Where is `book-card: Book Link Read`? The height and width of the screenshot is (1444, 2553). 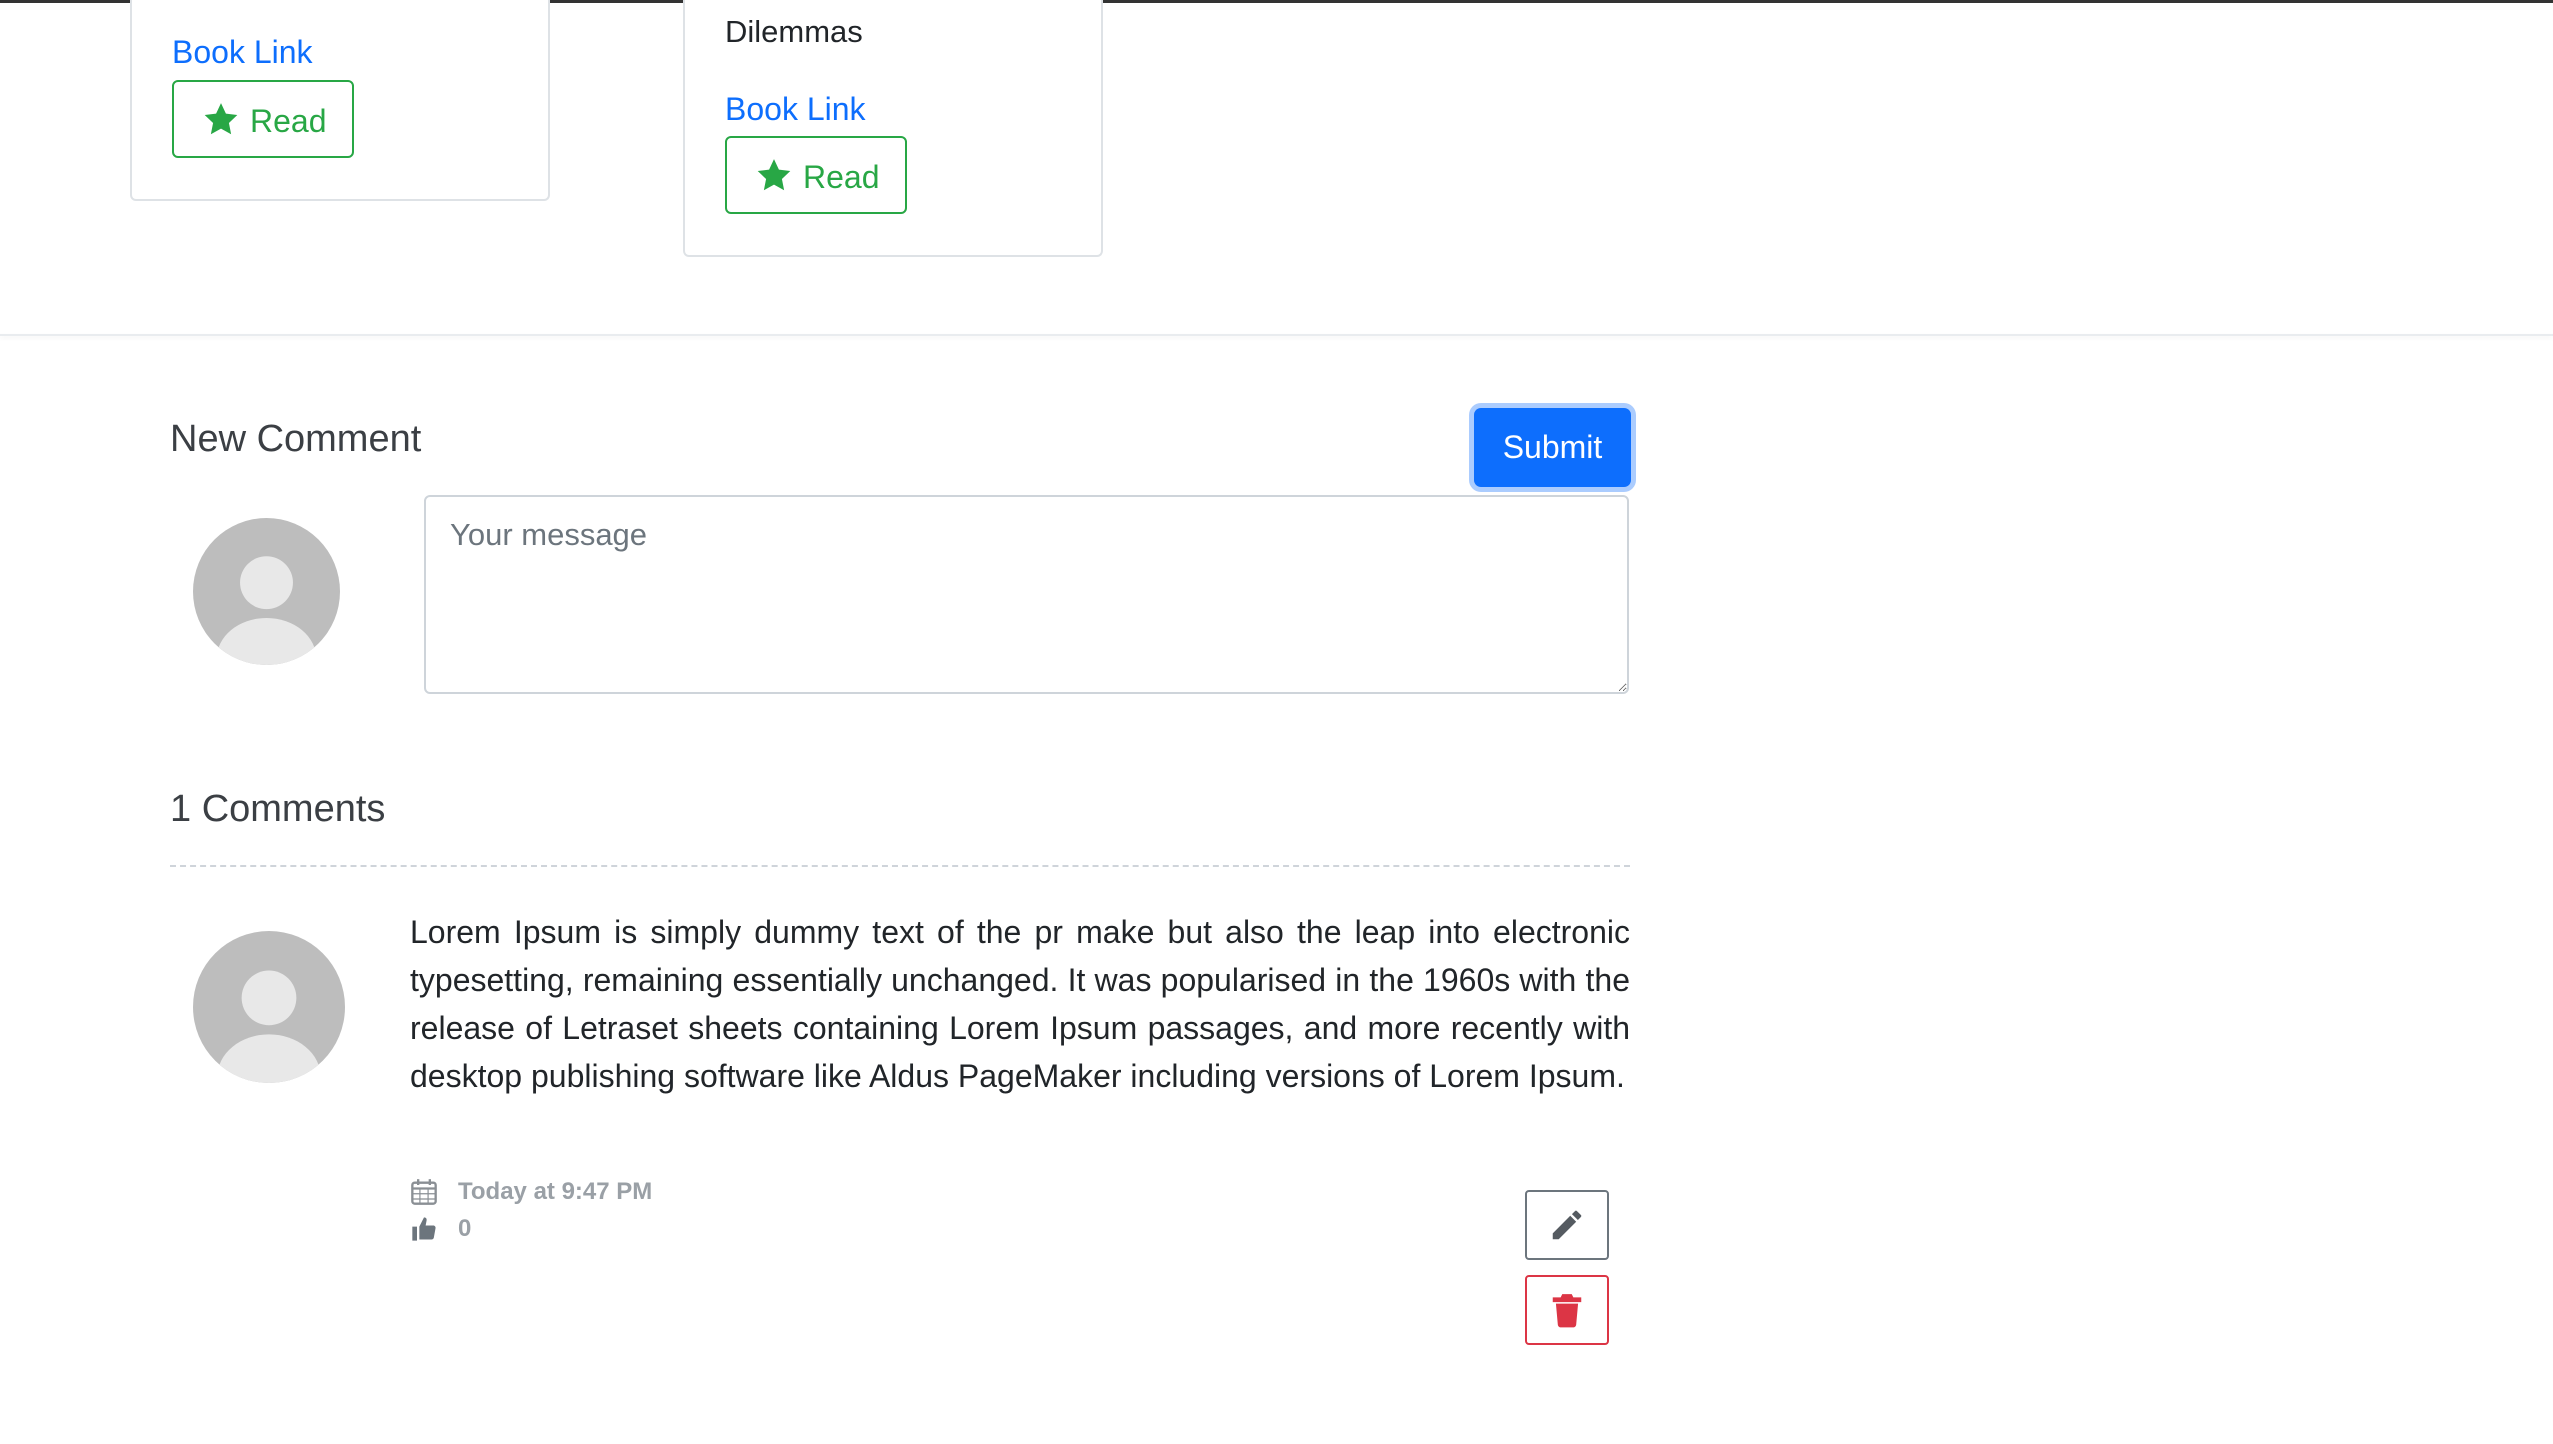
book-card: Book Link Read is located at coordinates (340, 100).